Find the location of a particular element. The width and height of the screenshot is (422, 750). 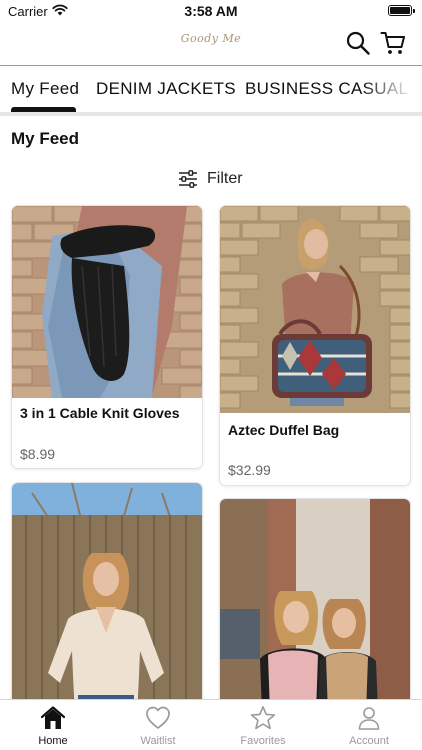

brand-logo-text: Goody Me is located at coordinates (211, 38).